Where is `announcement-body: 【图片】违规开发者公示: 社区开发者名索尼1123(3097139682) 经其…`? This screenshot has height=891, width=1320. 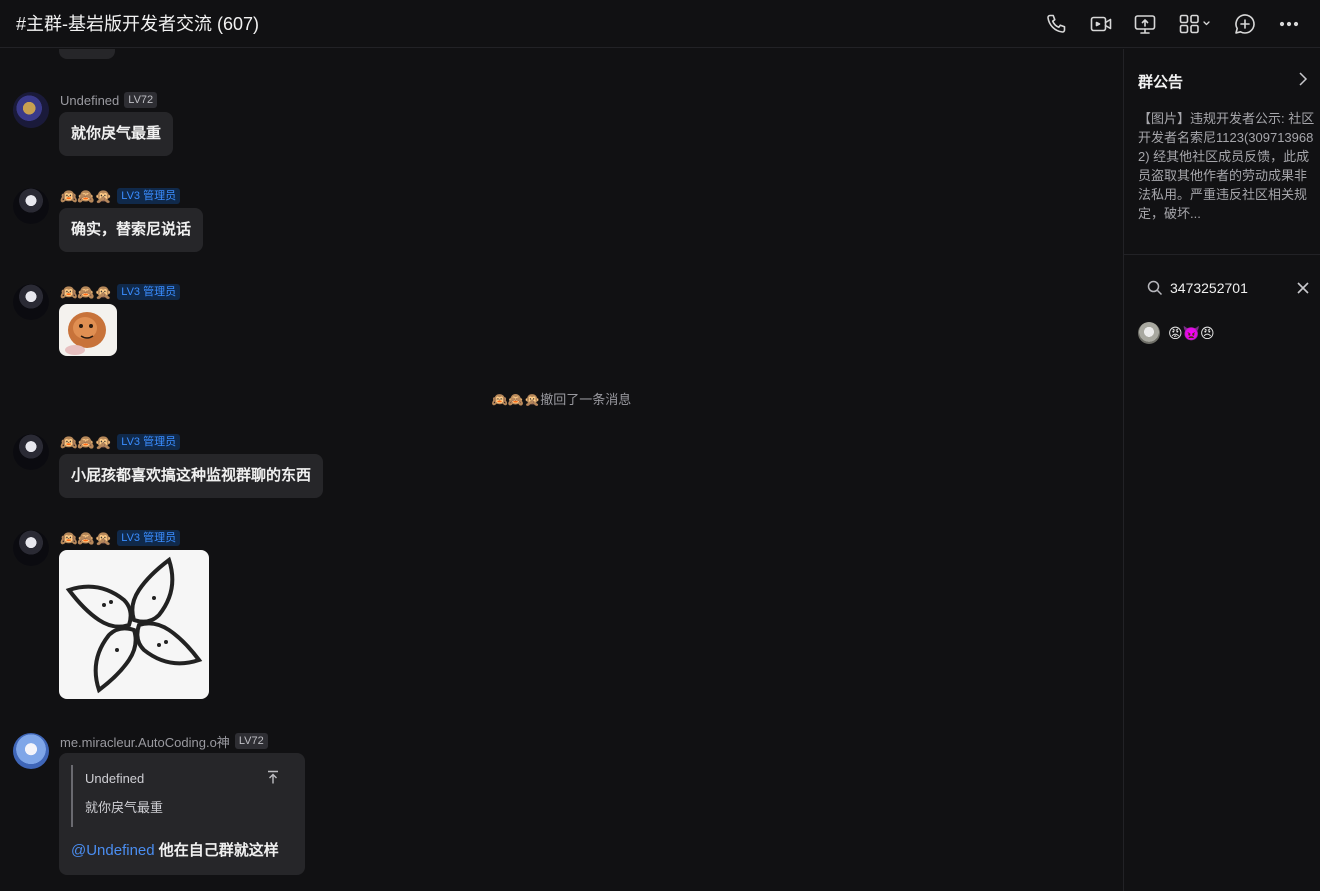
announcement-body: 【图片】违规开发者公示: 社区开发者名索尼1123(3097139682) 经其… is located at coordinates (1227, 169).